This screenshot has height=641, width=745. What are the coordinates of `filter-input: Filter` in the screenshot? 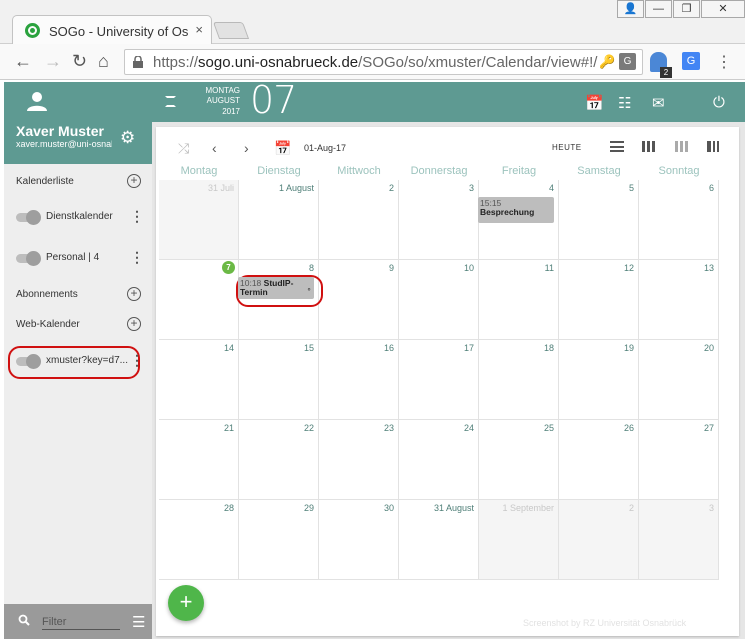 It's located at (81, 623).